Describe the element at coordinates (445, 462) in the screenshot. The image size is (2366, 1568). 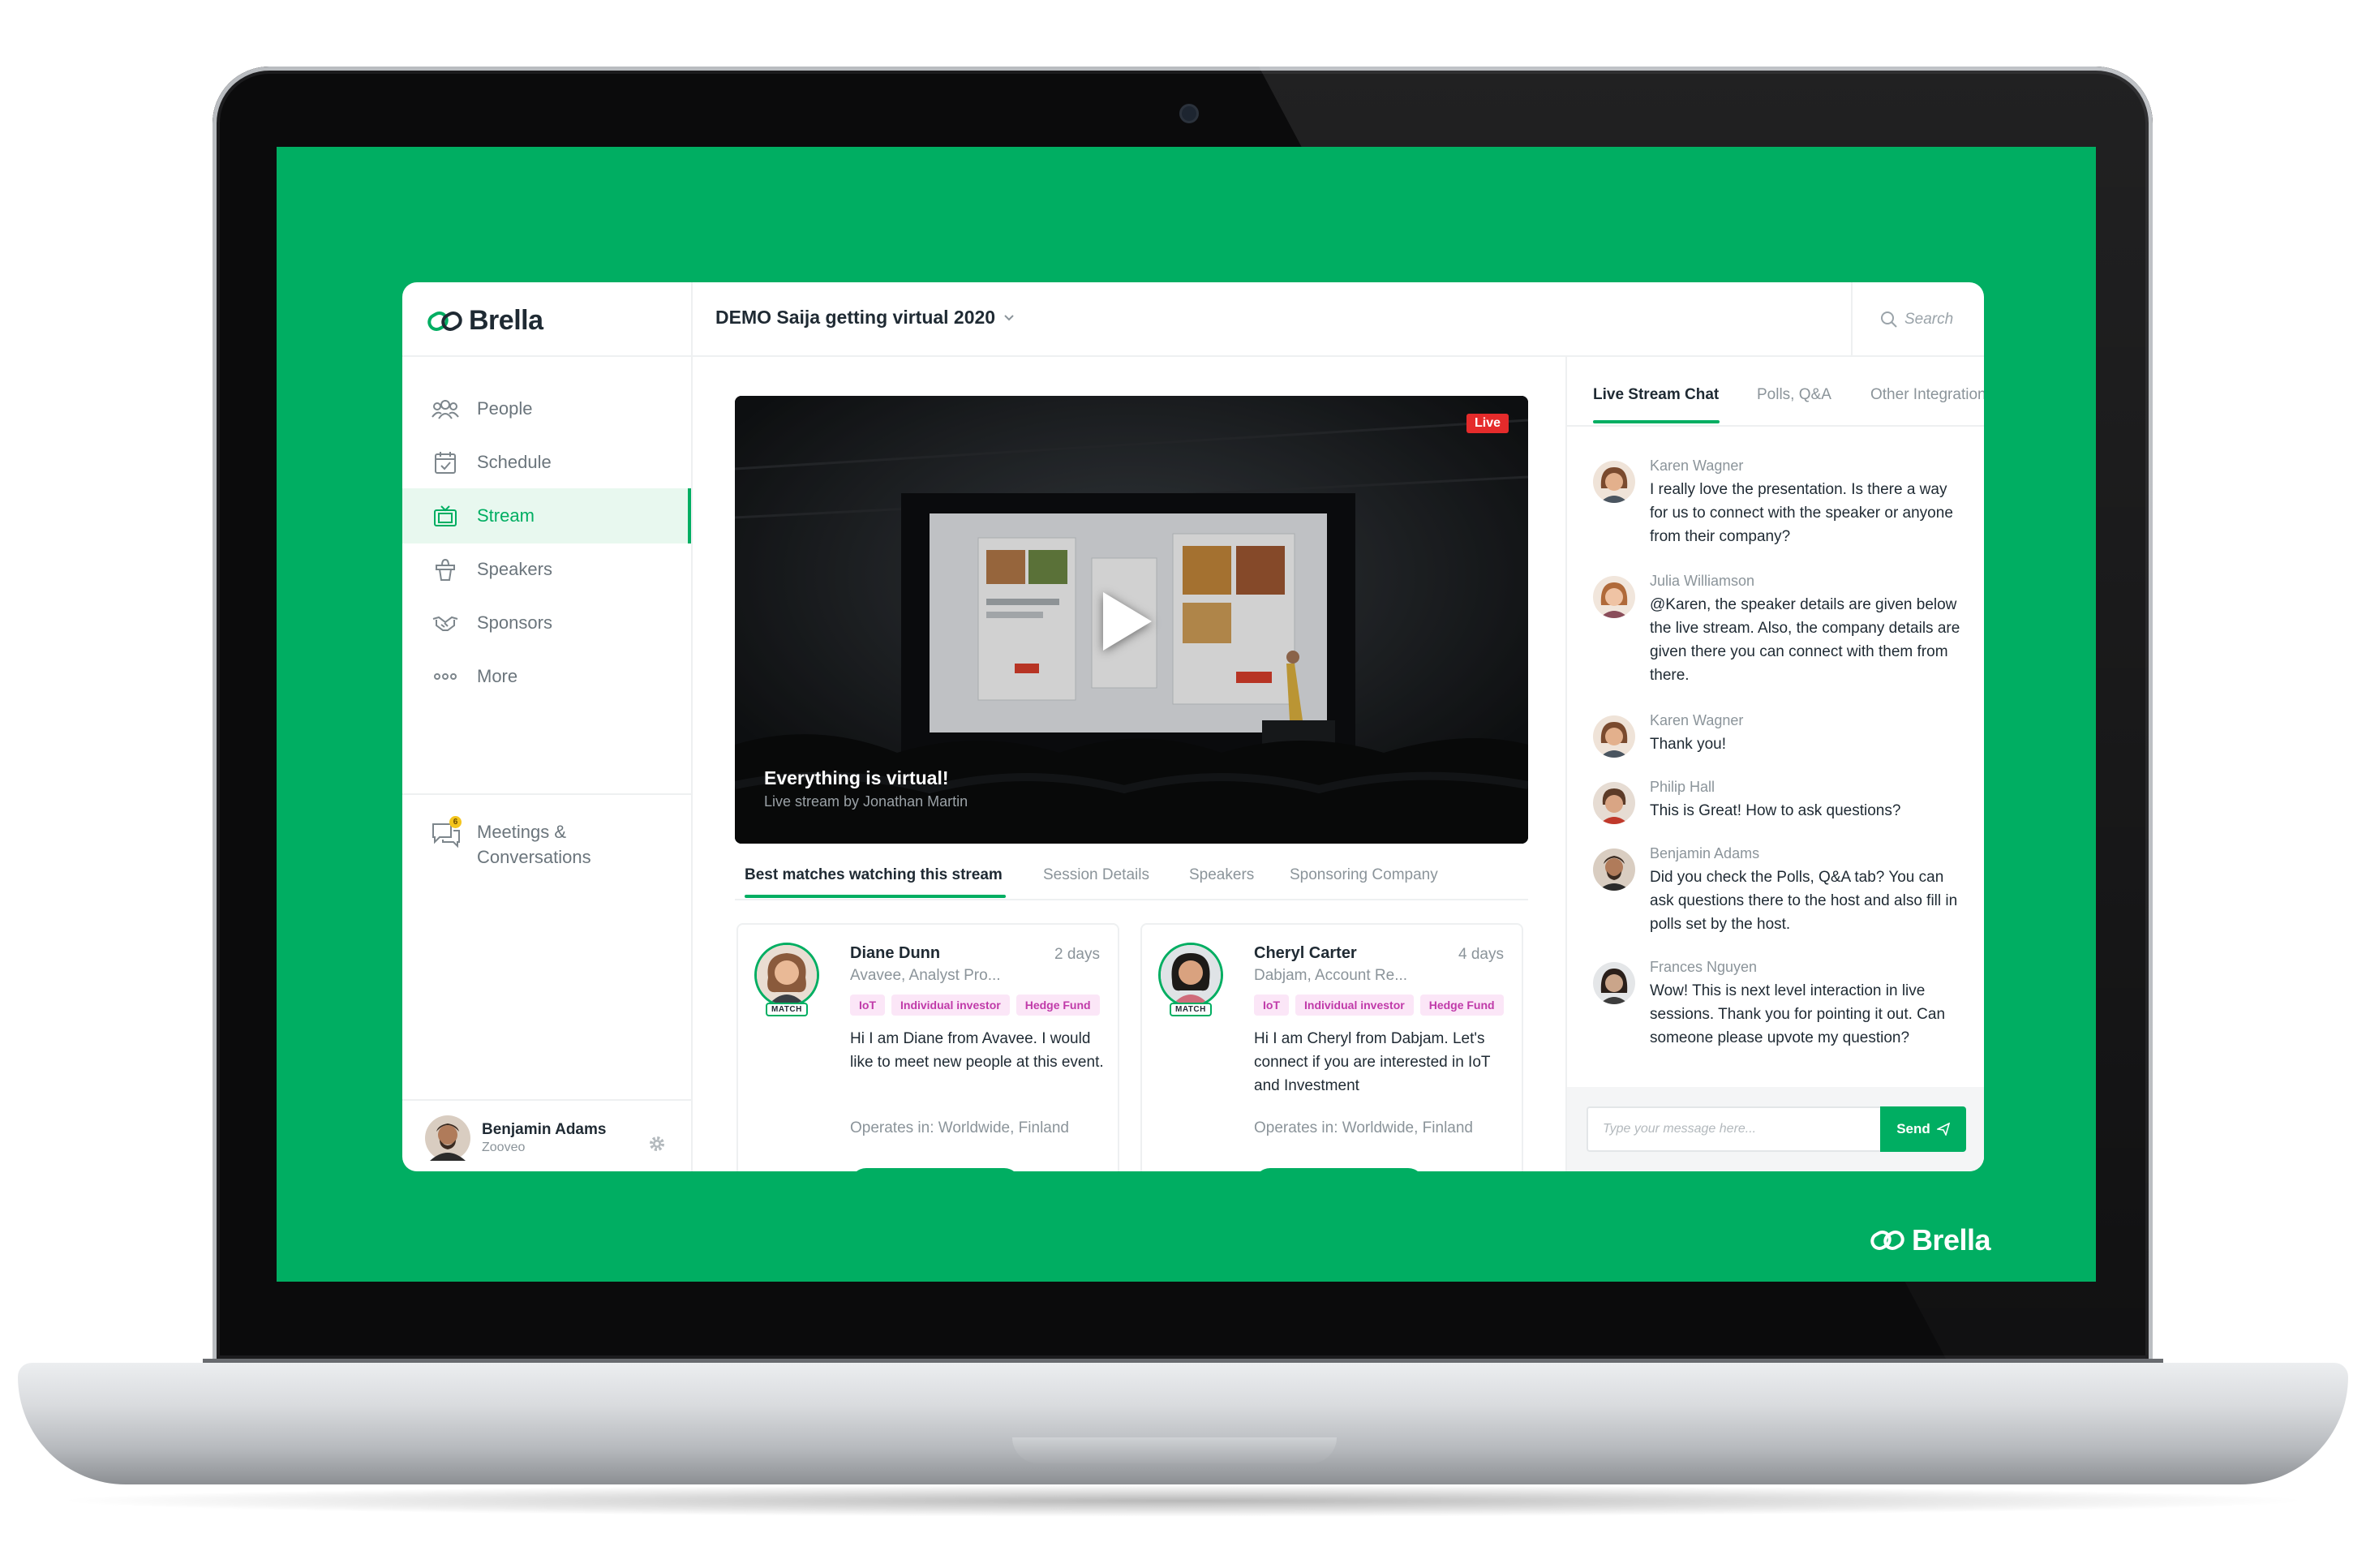
I see `calendar-icon` at that location.